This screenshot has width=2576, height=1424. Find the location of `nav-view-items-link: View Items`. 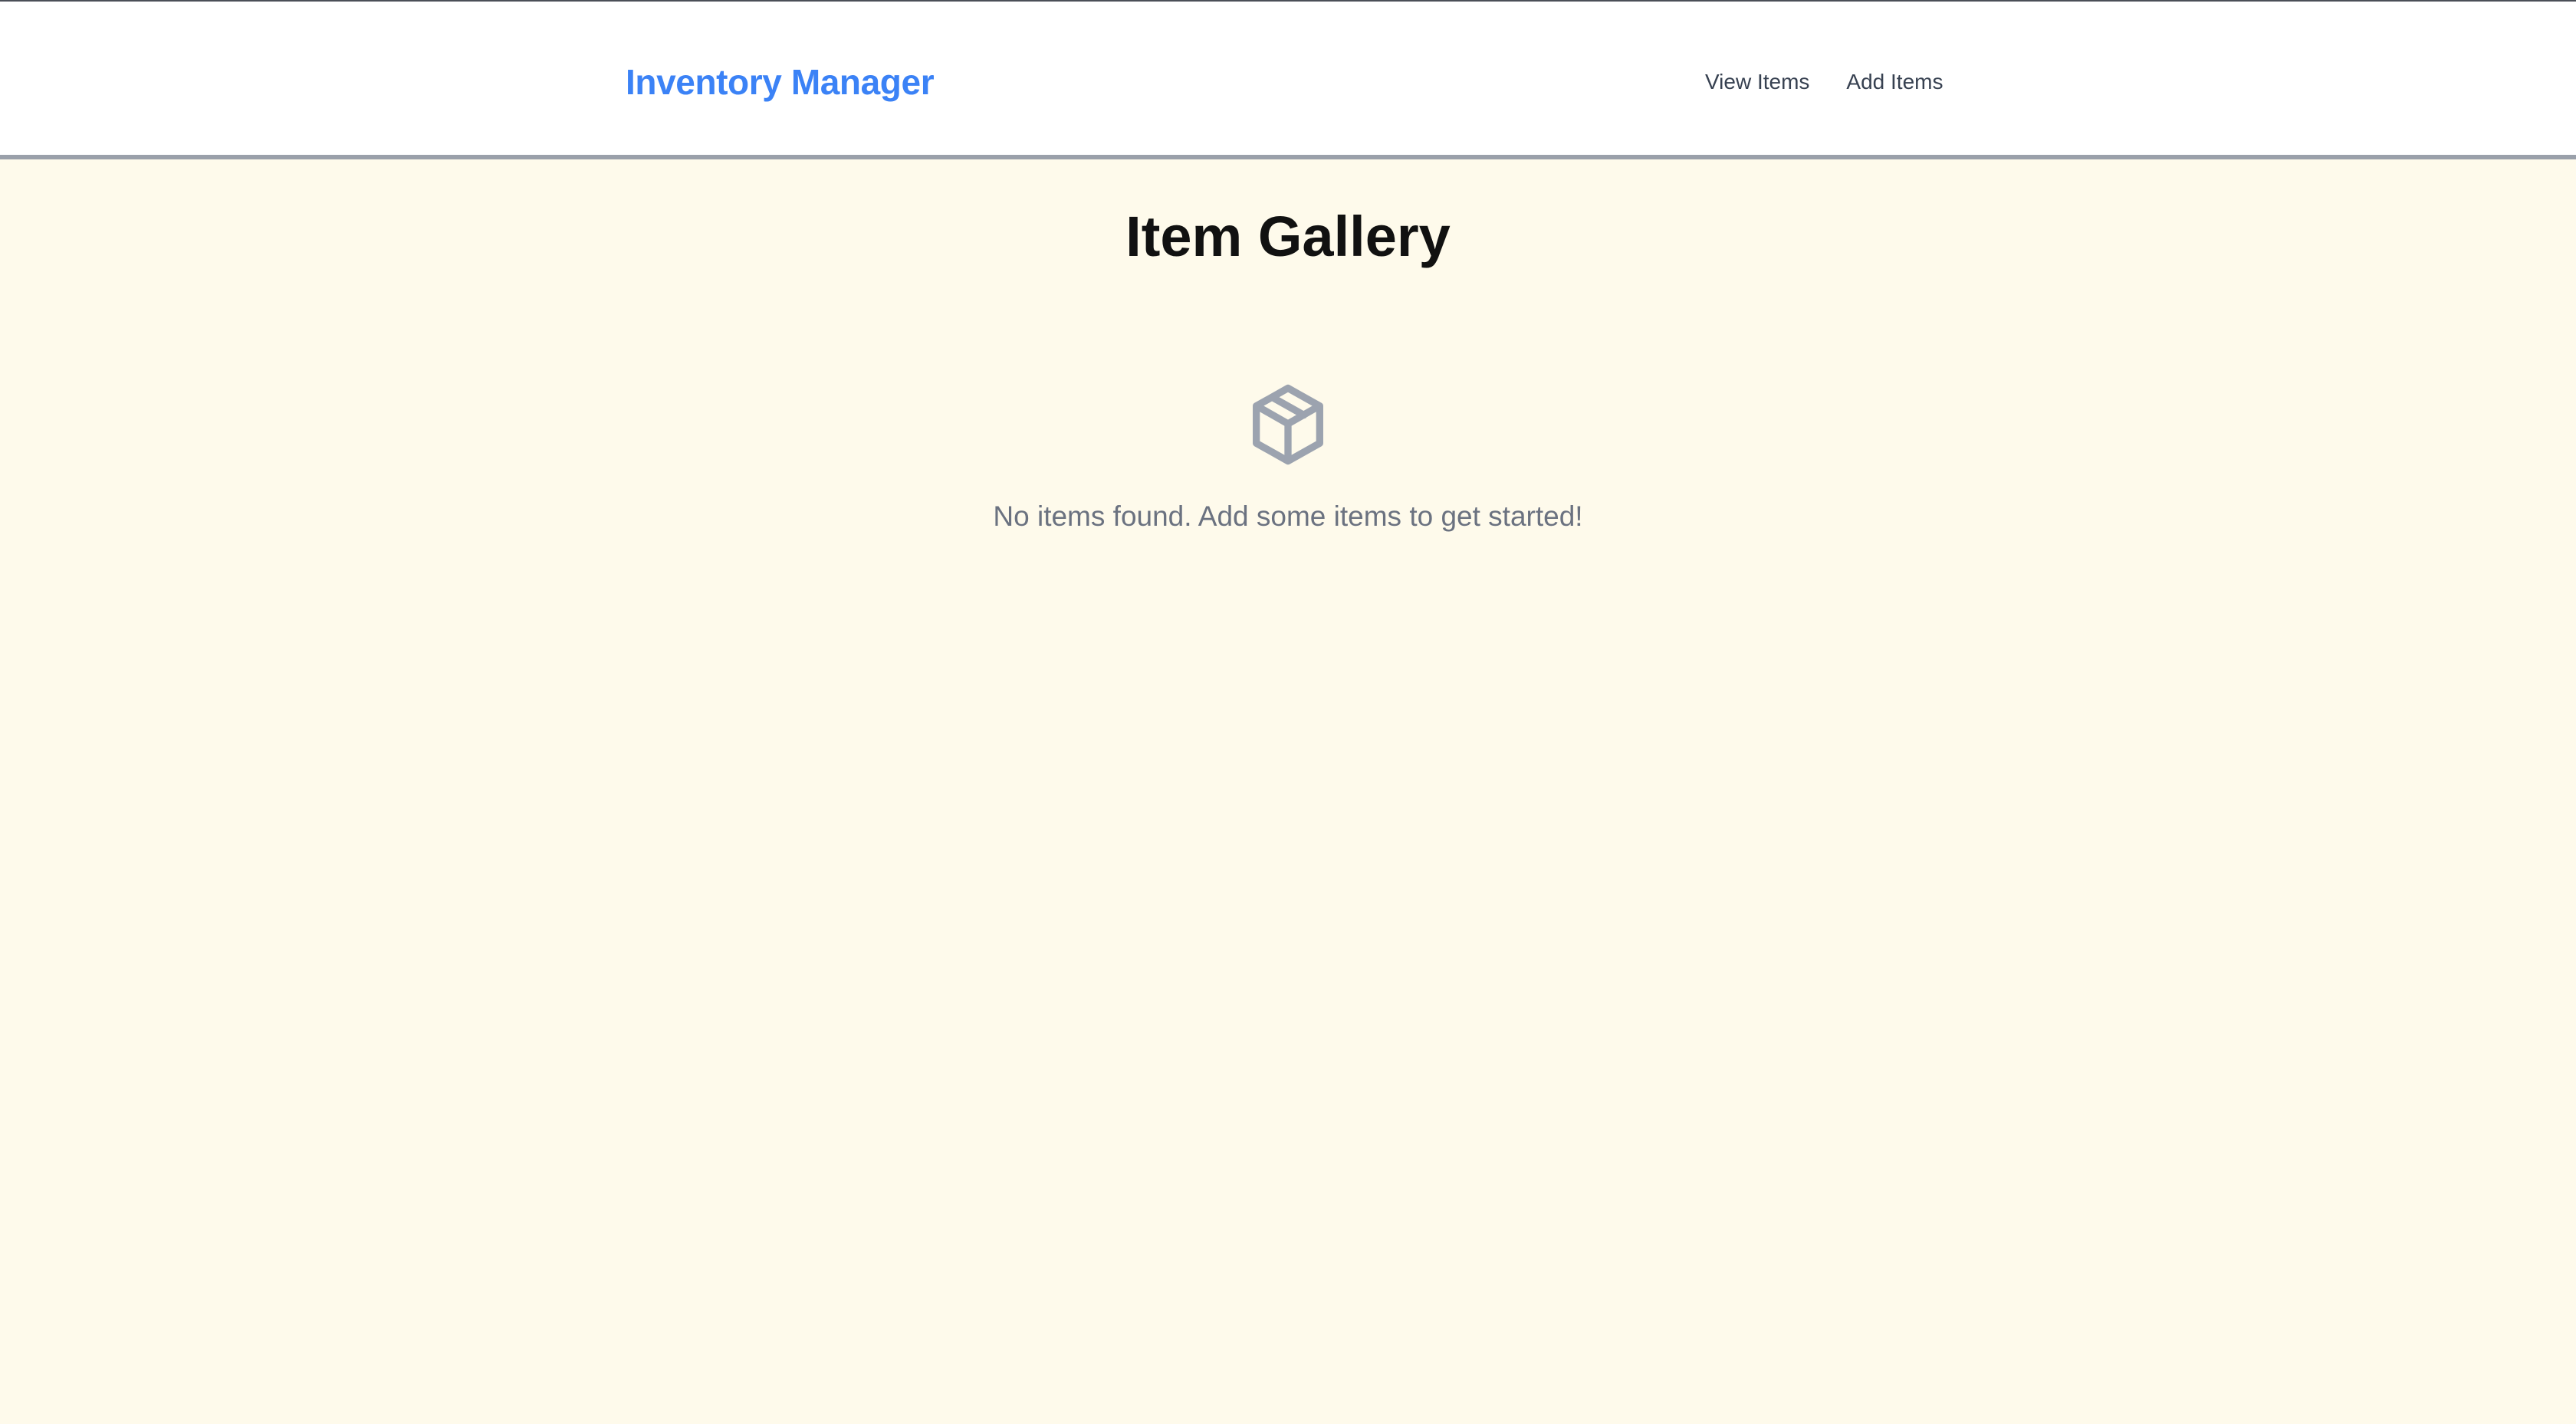

nav-view-items-link: View Items is located at coordinates (1757, 82).